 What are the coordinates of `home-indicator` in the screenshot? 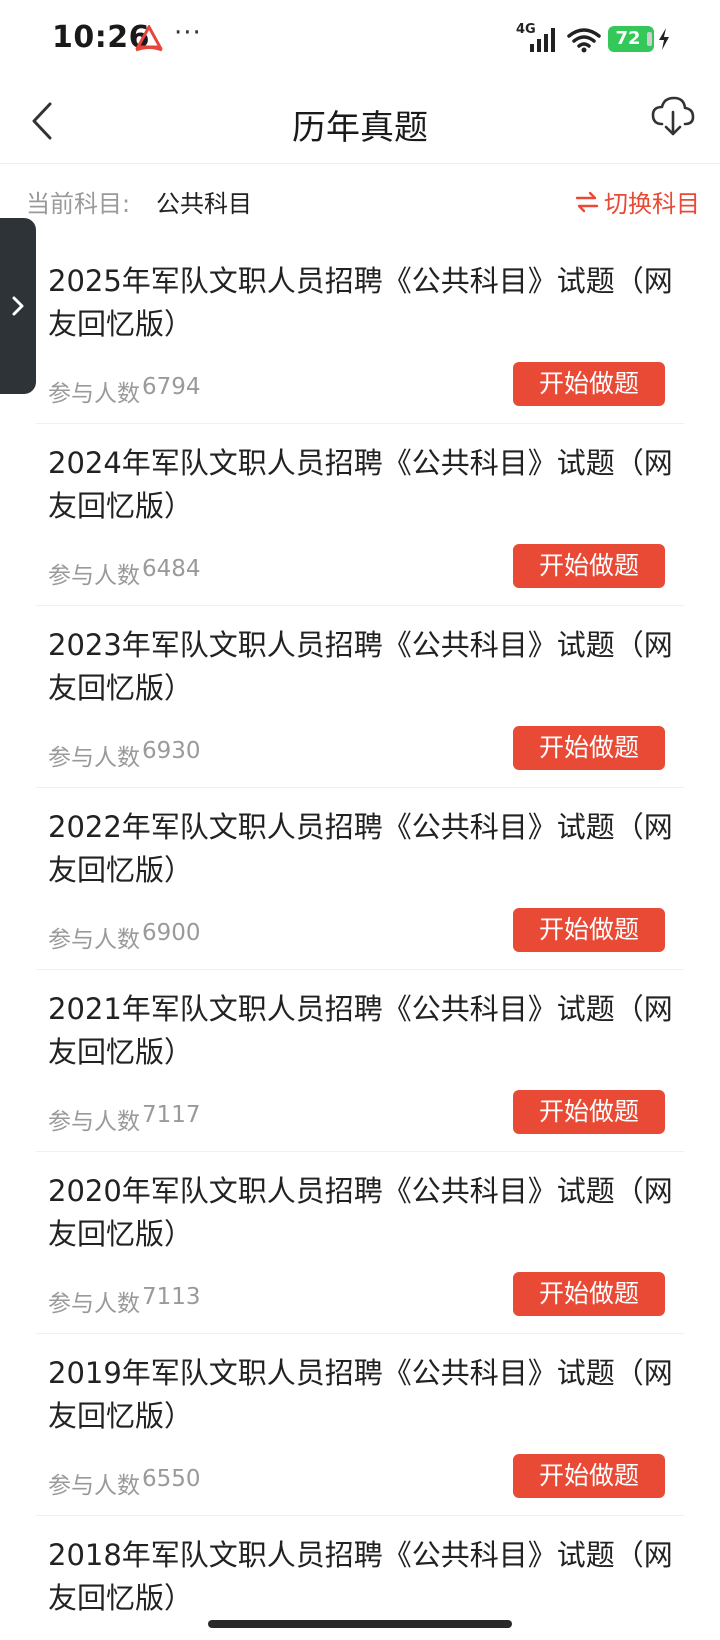 It's located at (360, 1624).